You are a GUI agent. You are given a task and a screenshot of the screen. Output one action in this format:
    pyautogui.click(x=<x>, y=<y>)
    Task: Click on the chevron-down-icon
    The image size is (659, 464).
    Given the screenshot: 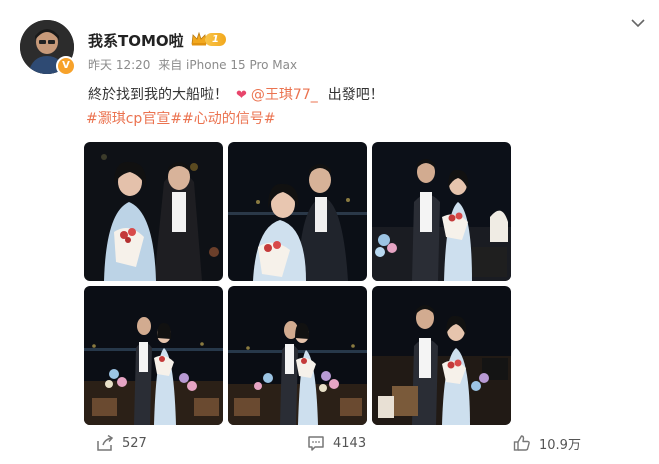 What is the action you would take?
    pyautogui.click(x=638, y=23)
    